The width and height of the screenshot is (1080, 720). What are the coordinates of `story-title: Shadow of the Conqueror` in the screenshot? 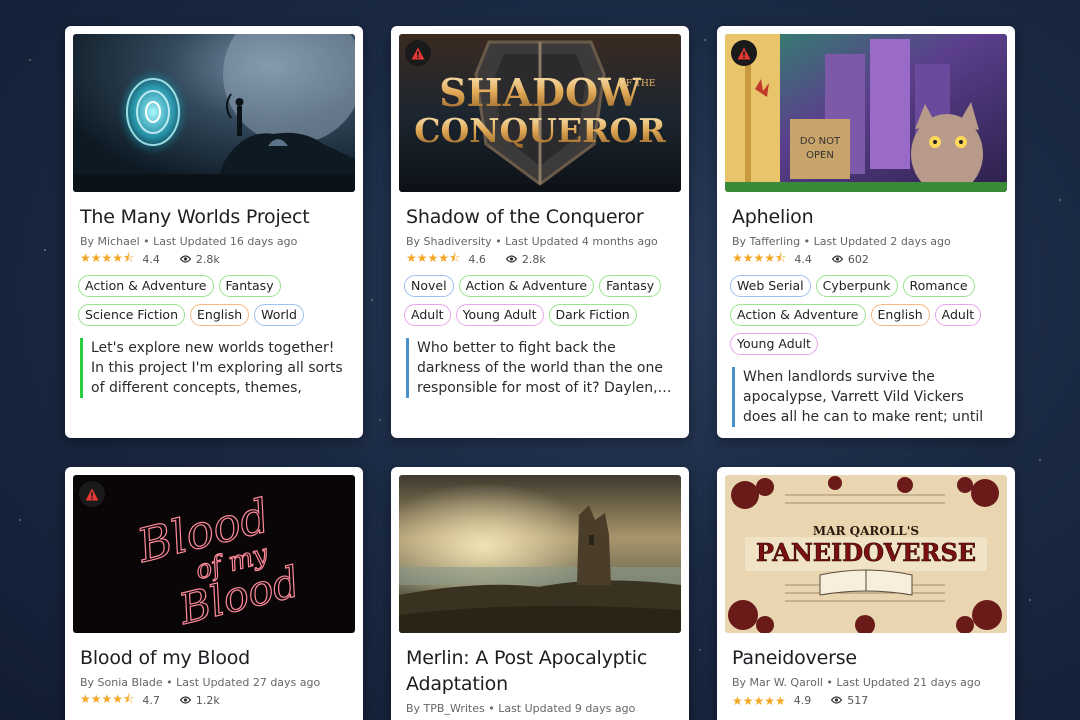 It's located at (540, 217).